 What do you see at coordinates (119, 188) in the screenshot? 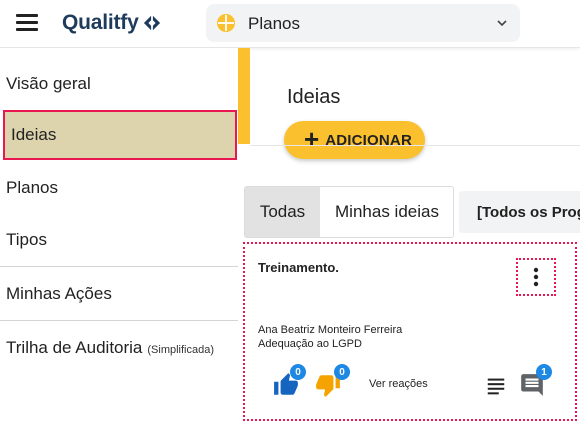
I see `sidebar-item-planos: Planos` at bounding box center [119, 188].